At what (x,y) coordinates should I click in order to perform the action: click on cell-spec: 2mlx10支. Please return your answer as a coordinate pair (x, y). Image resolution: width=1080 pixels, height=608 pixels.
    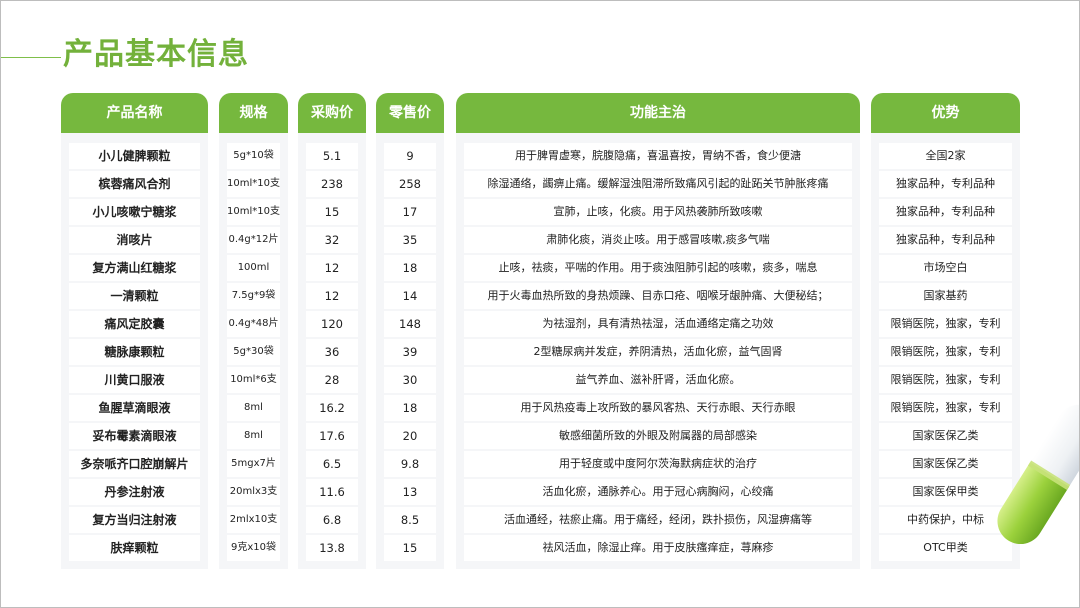
    Looking at the image, I should click on (253, 520).